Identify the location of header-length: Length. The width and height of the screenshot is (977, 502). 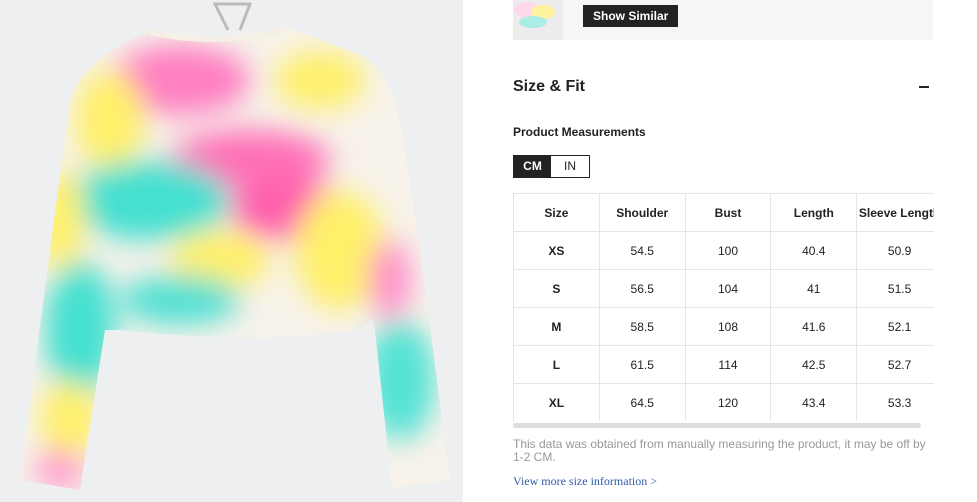
(814, 212).